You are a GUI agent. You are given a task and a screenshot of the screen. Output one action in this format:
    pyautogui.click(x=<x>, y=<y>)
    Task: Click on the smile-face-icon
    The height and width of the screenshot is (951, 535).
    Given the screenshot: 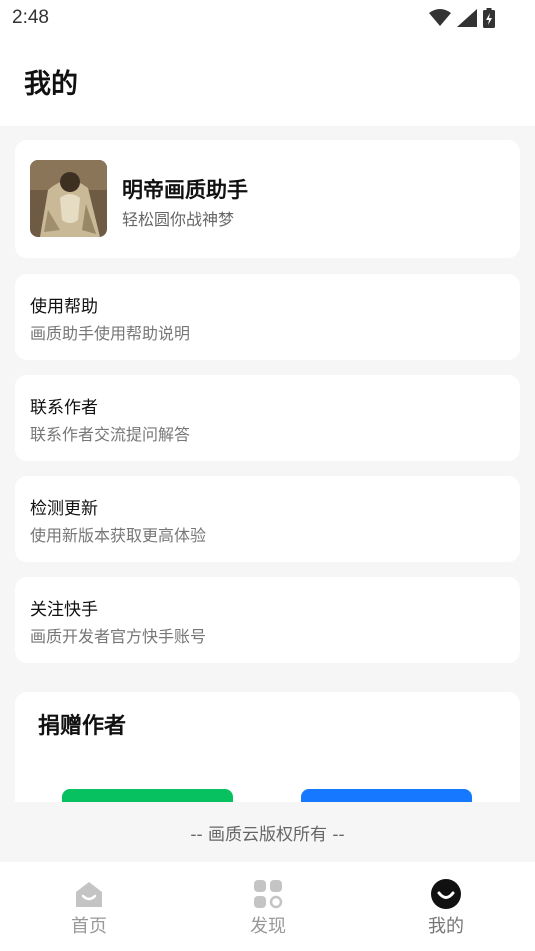 What is the action you would take?
    pyautogui.click(x=446, y=894)
    